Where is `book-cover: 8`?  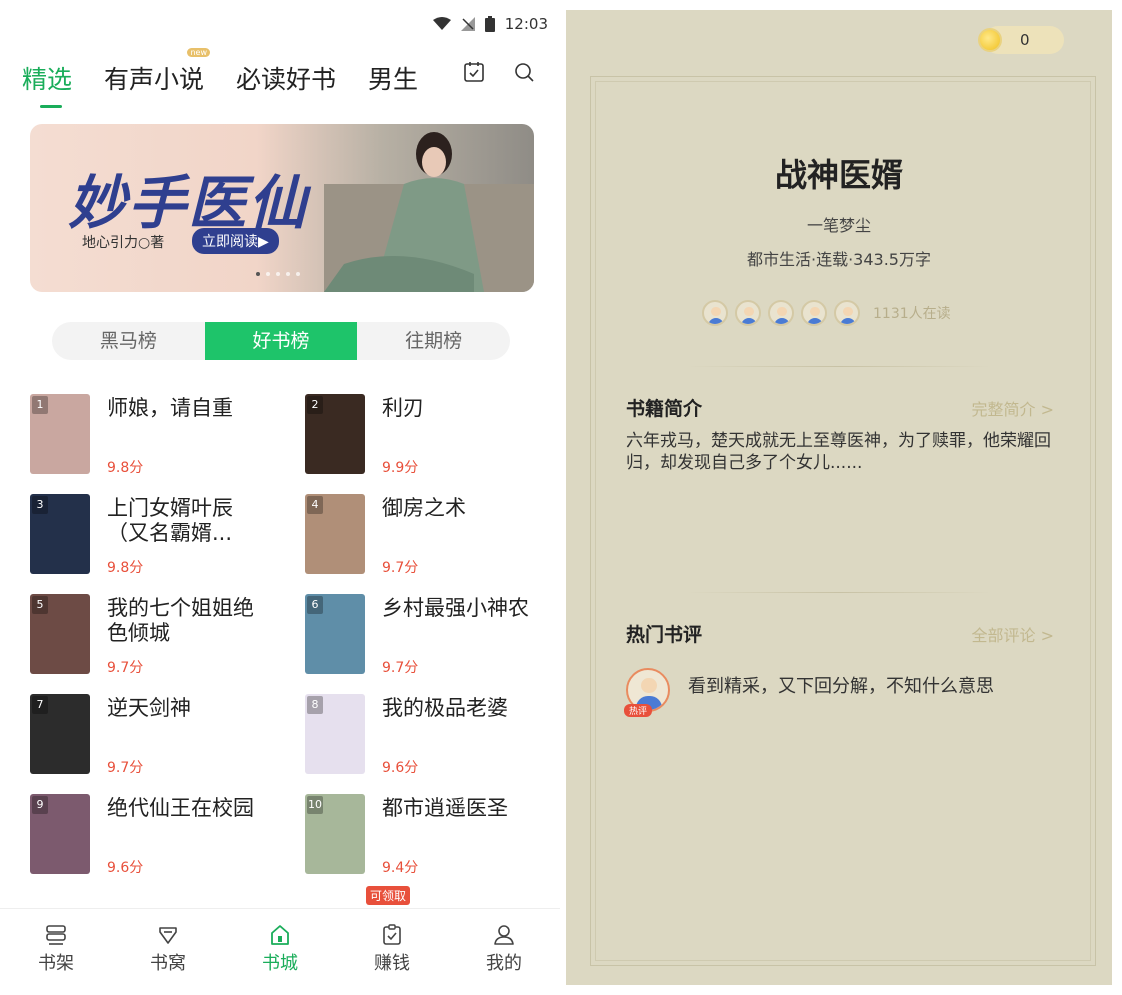
book-cover: 8 is located at coordinates (335, 734).